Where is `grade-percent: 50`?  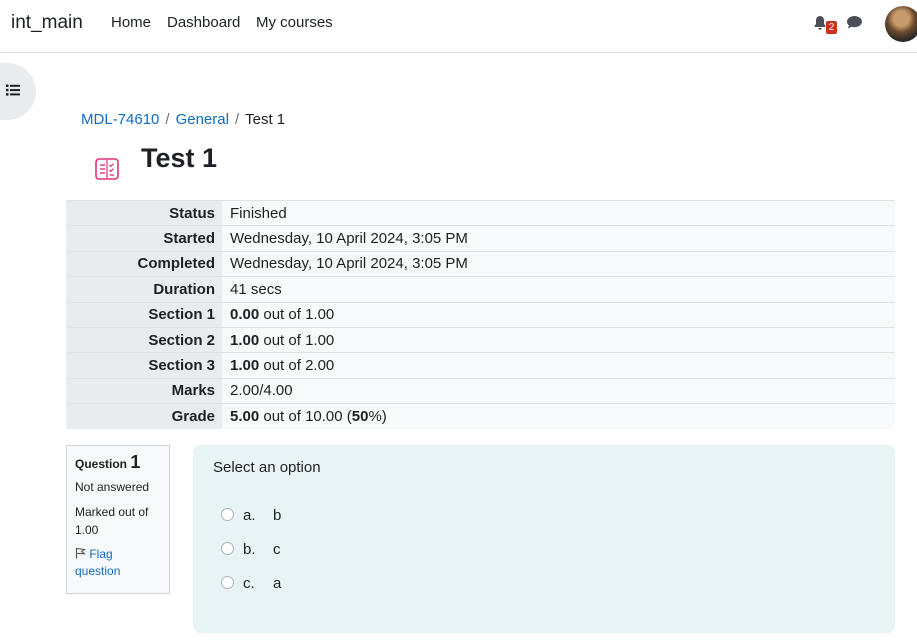 grade-percent: 50 is located at coordinates (360, 417).